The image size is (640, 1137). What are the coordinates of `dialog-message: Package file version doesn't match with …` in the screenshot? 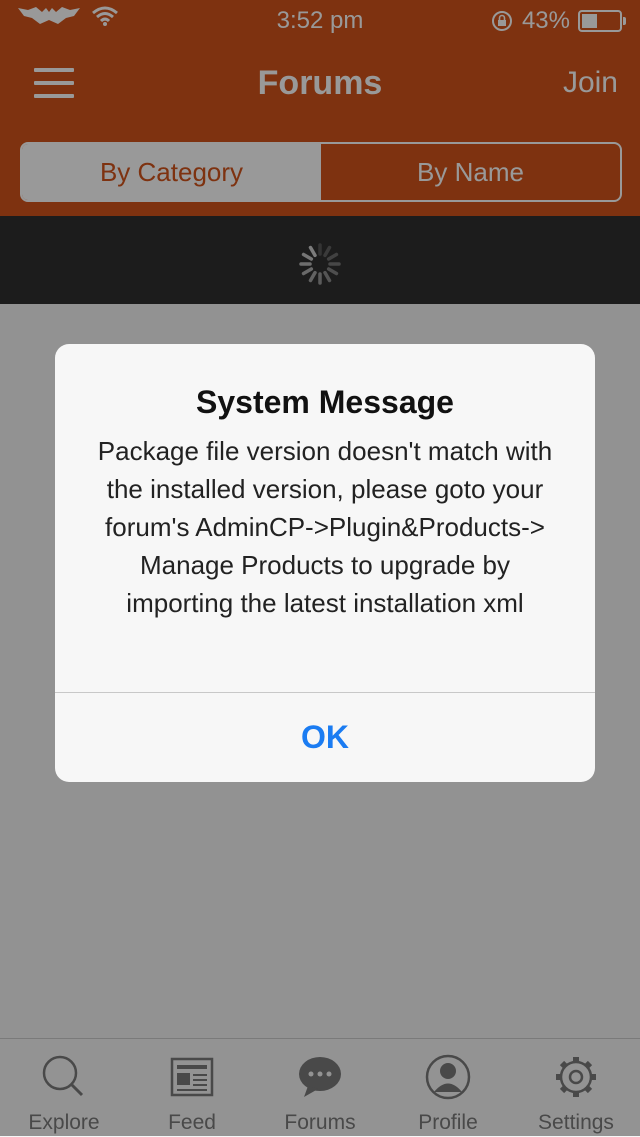 It's located at (325, 527).